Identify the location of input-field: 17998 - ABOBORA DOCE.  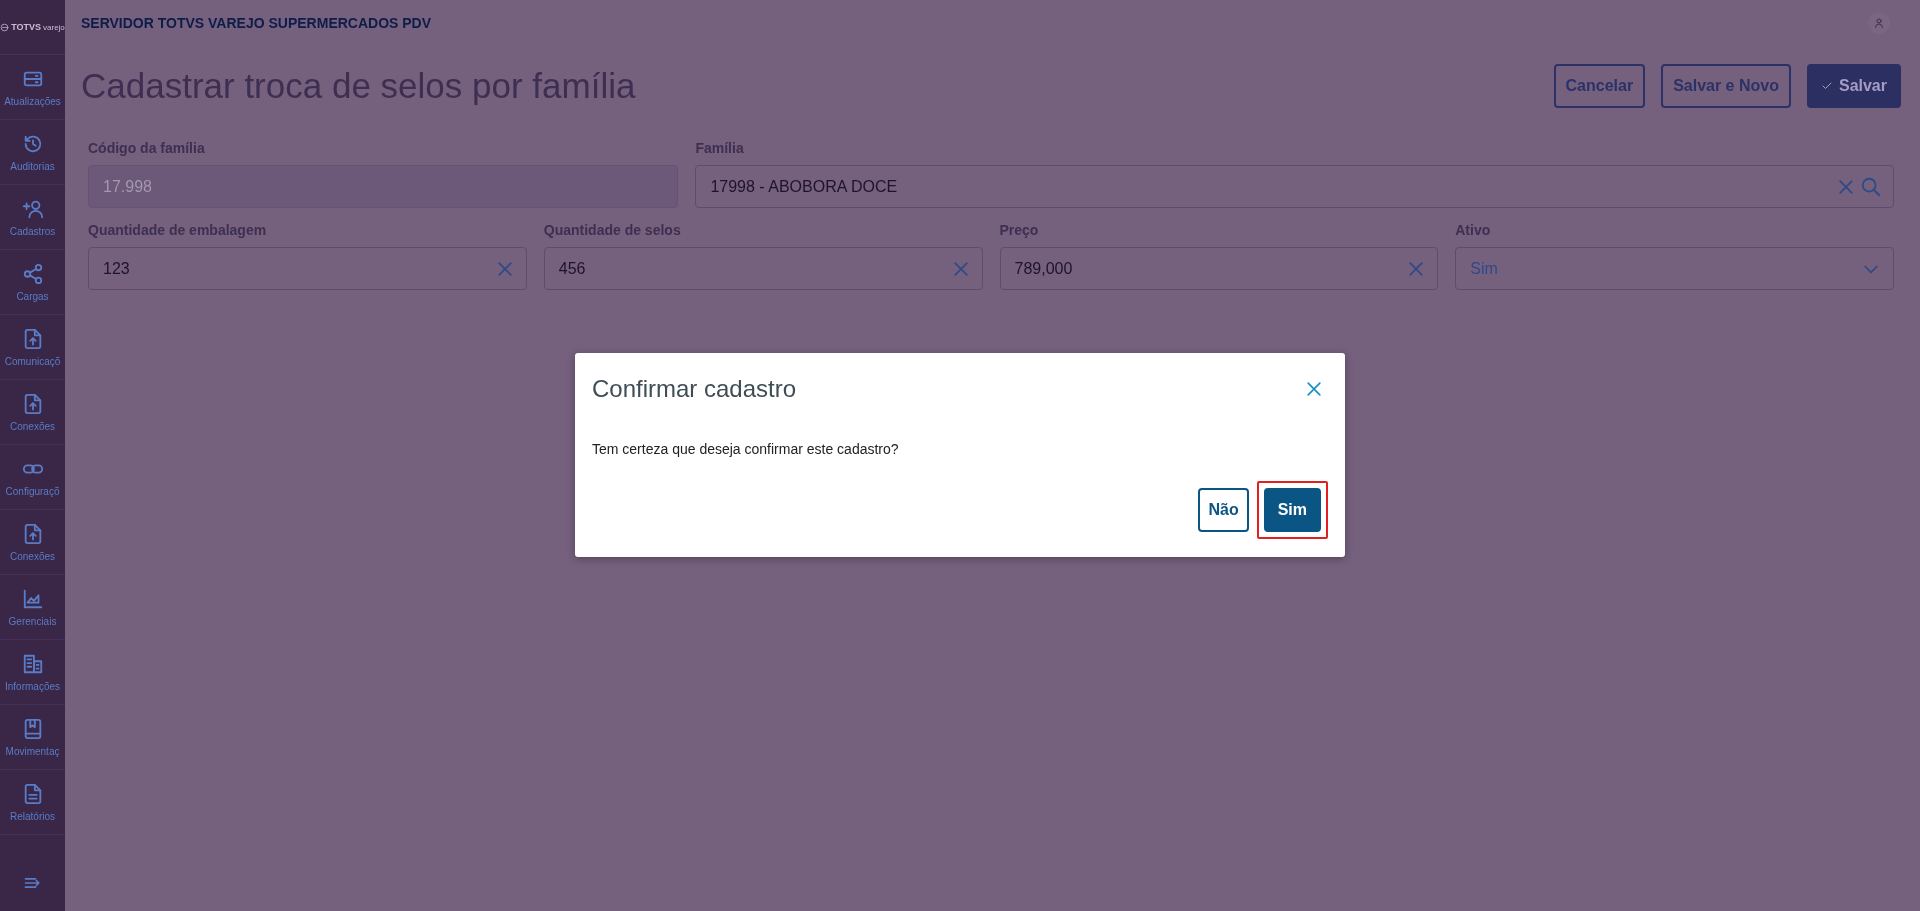
(1294, 186).